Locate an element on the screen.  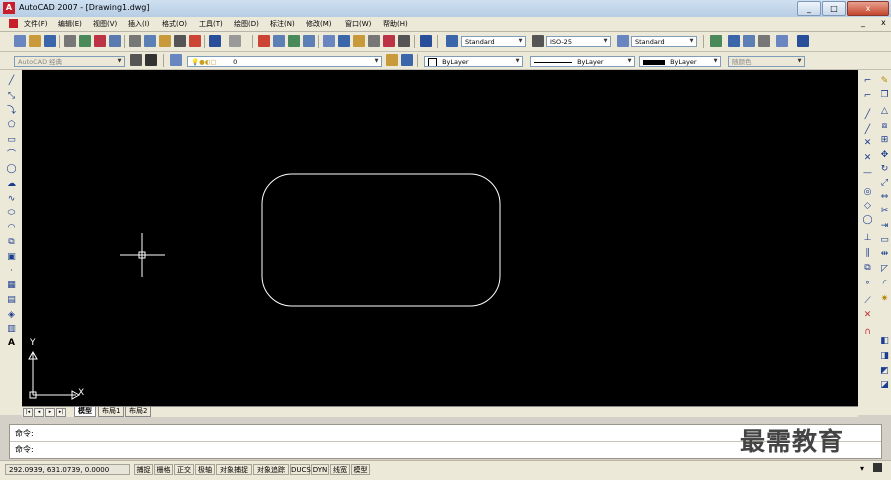
lineweight-select: ByLayer ▼ is located at coordinates (680, 61).